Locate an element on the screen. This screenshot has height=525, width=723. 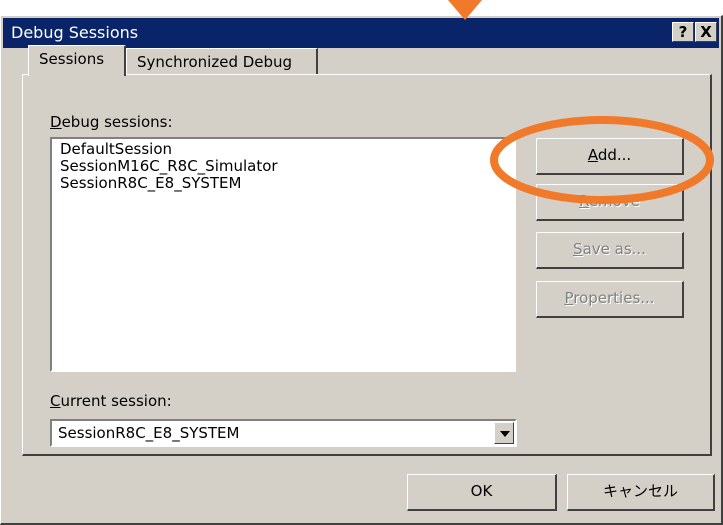
tab-sessions: Sessions is located at coordinates (77, 60).